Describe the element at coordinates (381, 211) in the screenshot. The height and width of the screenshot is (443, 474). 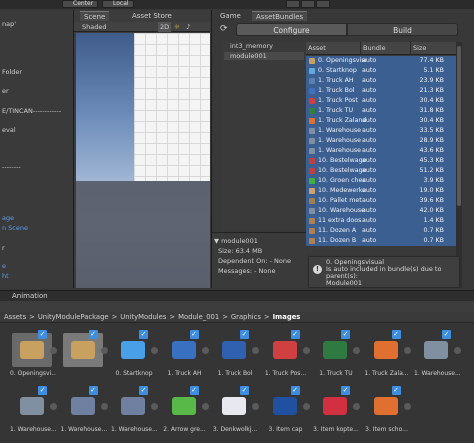
I see `table-row: 10. Warehouse auto 42.0 KB` at that location.